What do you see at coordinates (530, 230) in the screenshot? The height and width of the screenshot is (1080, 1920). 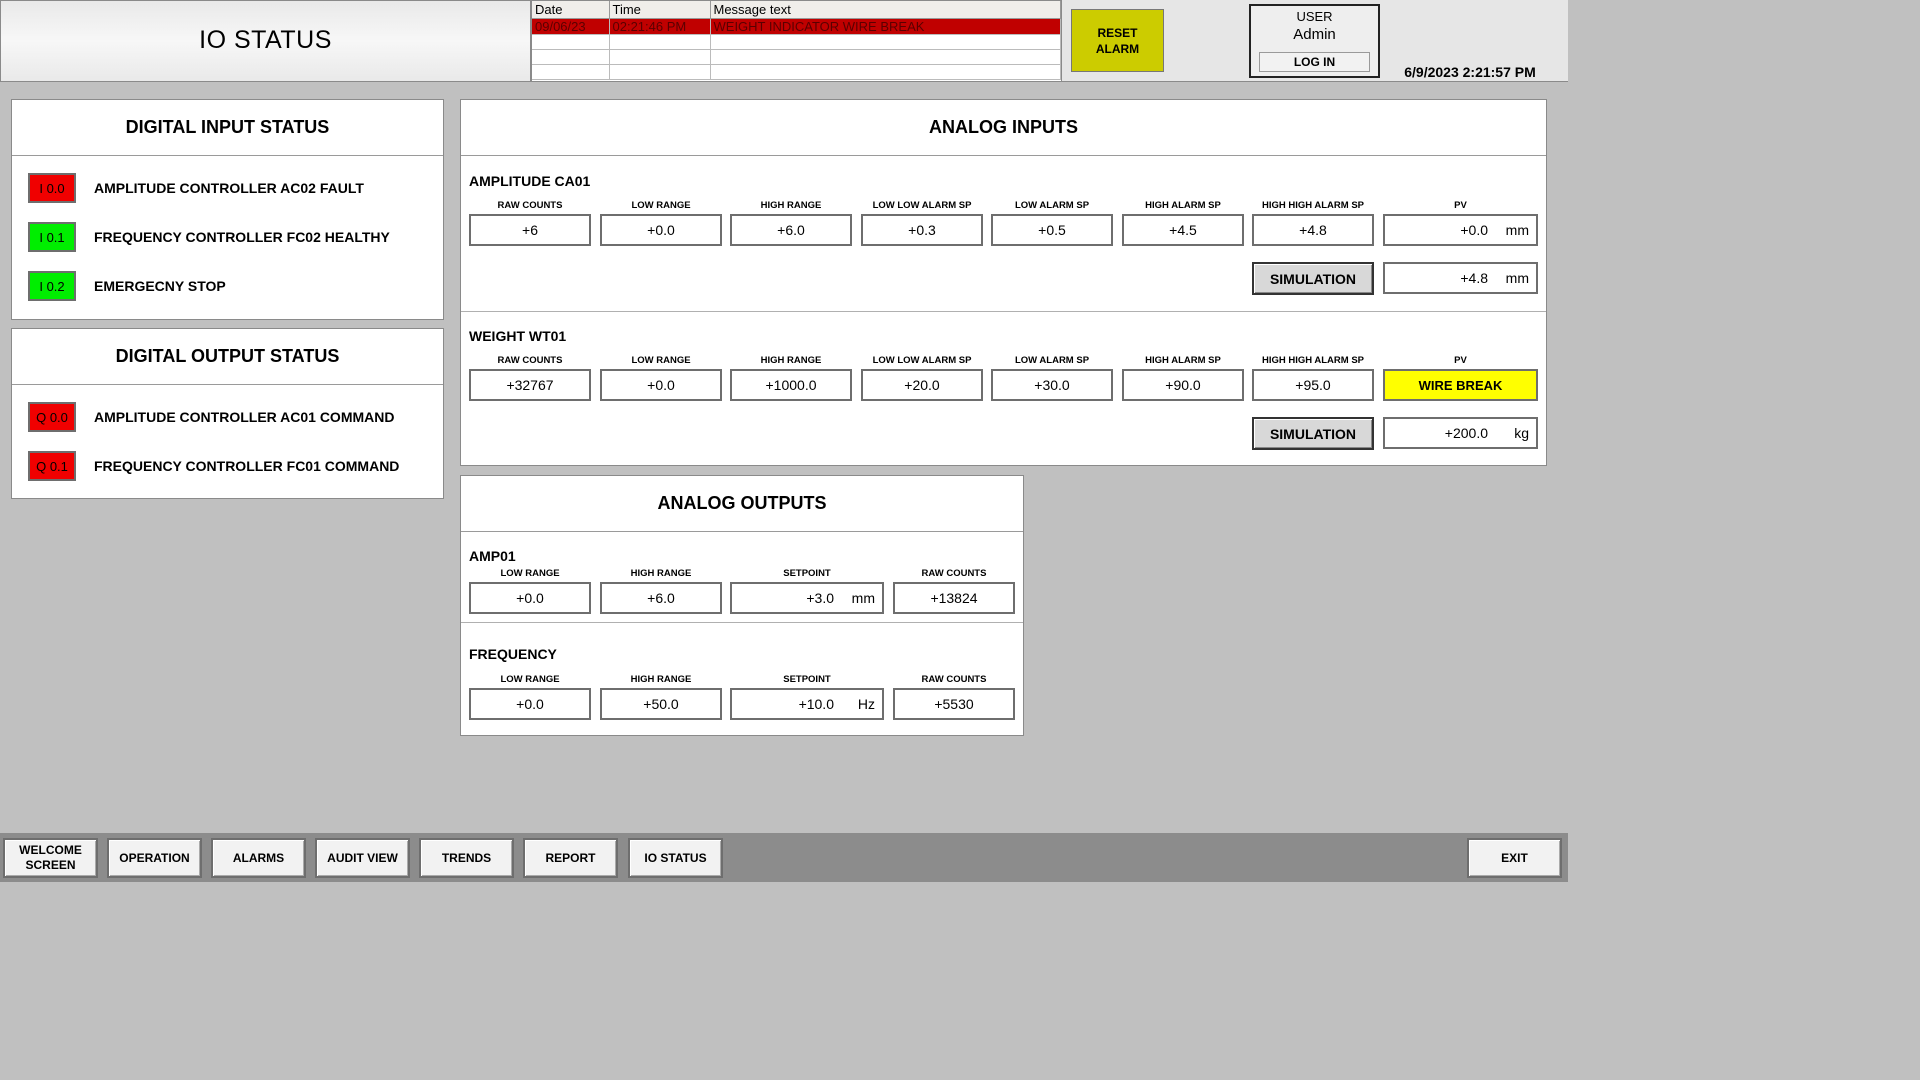 I see `raw-counts-field: +6` at bounding box center [530, 230].